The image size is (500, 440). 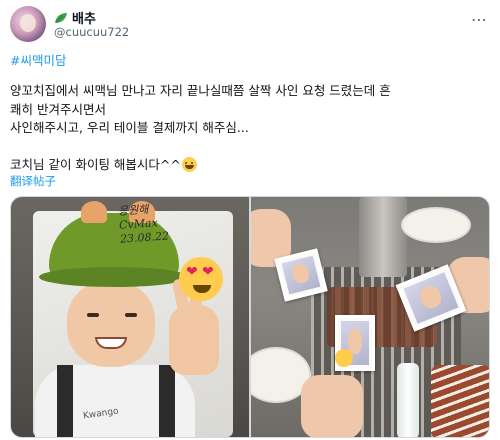 What do you see at coordinates (460, 401) in the screenshot?
I see `skewer-plate` at bounding box center [460, 401].